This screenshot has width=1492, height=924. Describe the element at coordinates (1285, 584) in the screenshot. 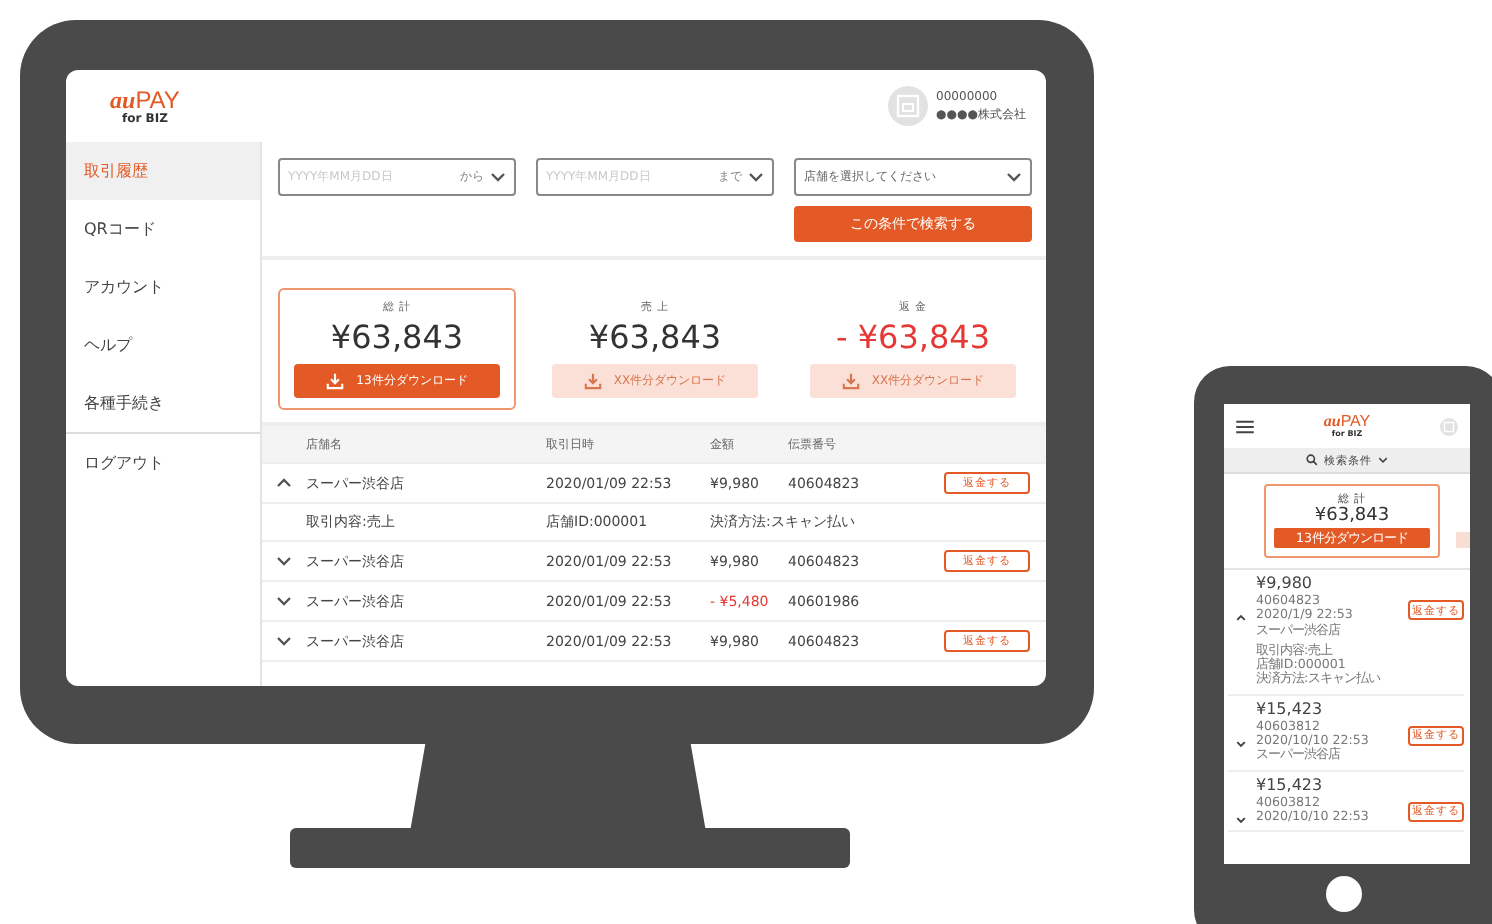

I see `transaction-amount: ¥9,980` at that location.